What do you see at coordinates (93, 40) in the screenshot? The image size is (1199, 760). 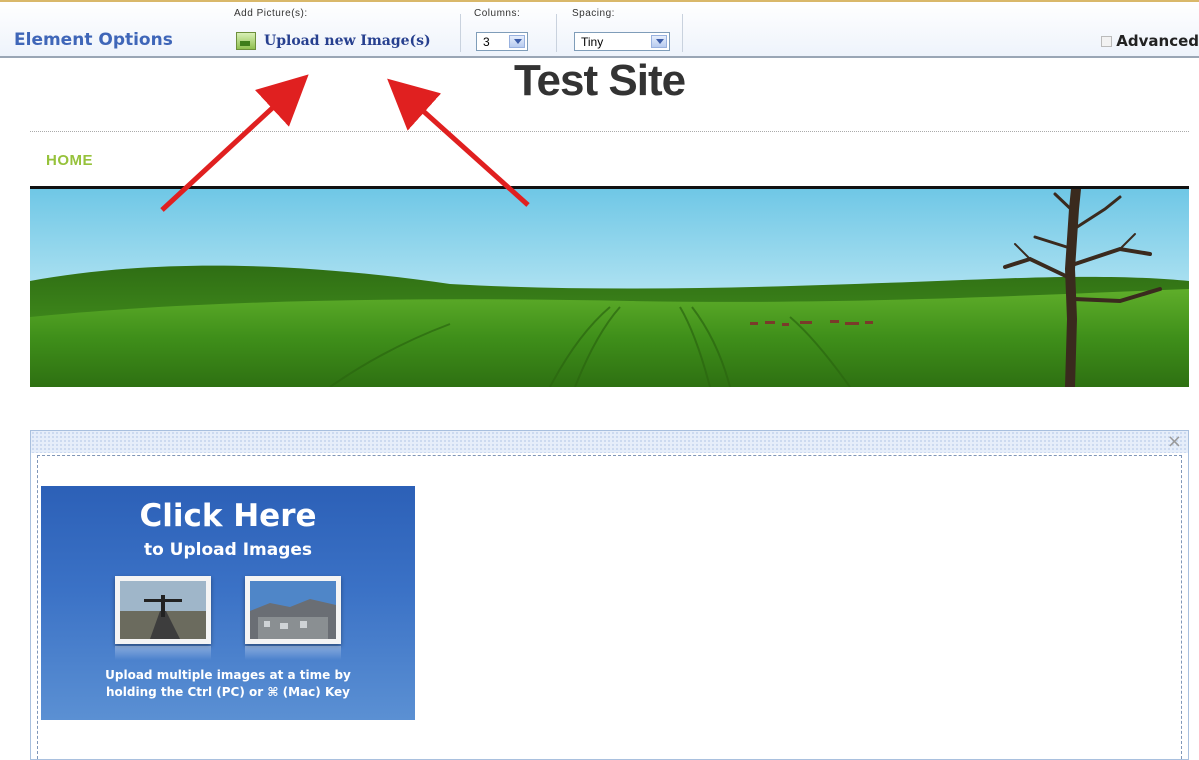 I see `toolbar-title: Element Options` at bounding box center [93, 40].